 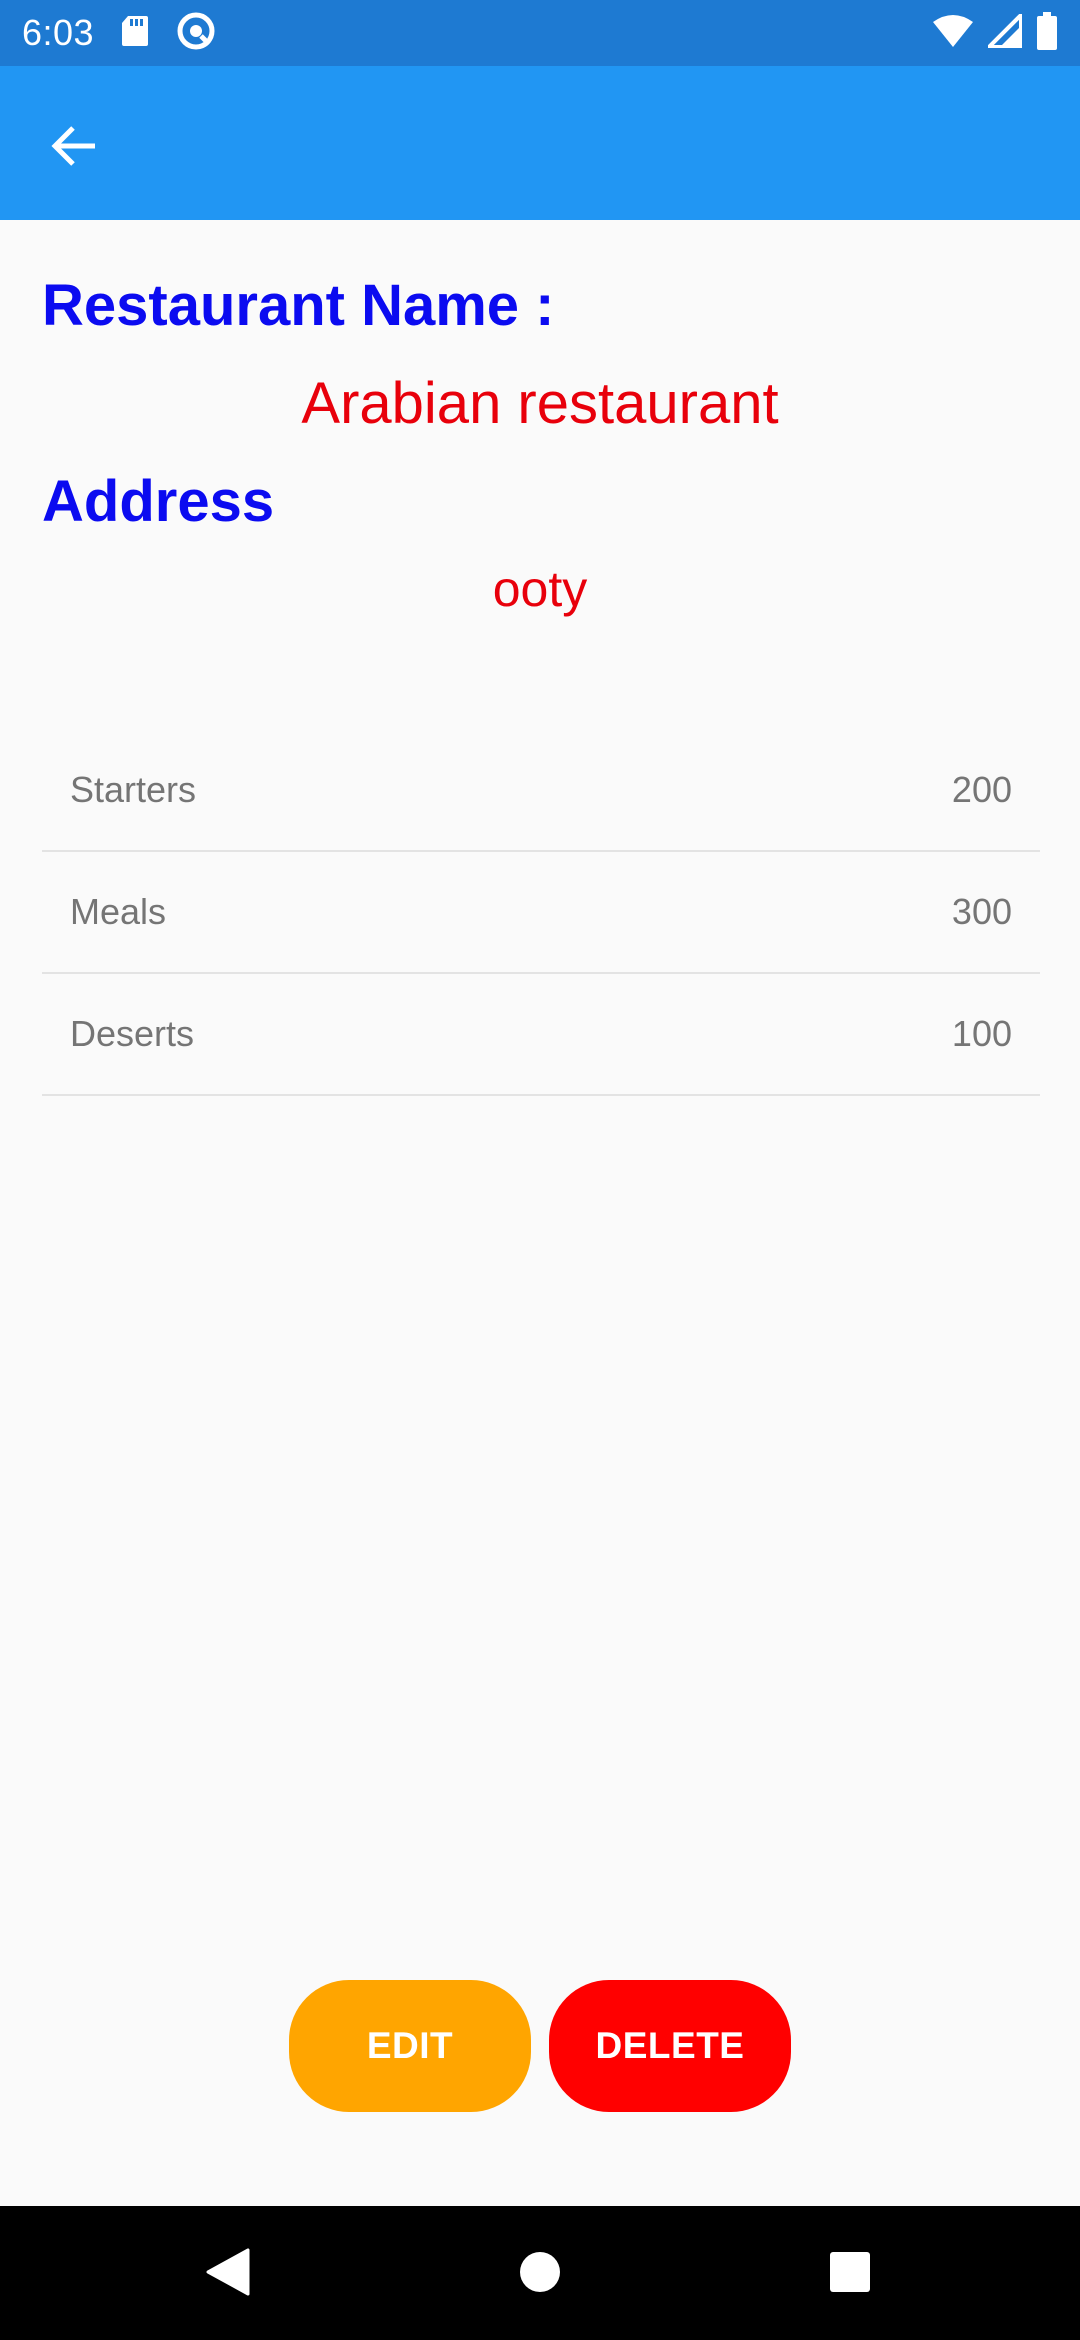 I want to click on nav-recents-button, so click(x=850, y=2274).